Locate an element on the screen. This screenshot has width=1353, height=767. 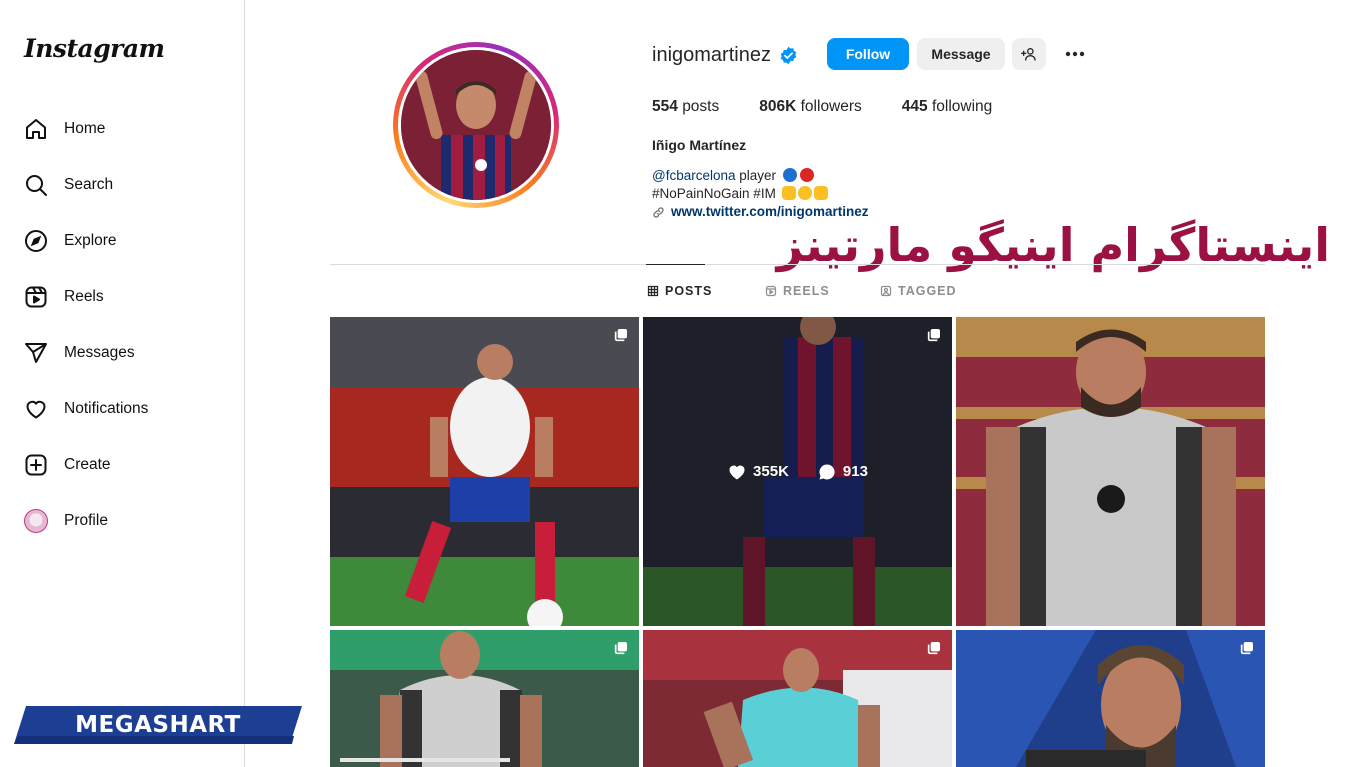
home-icon is located at coordinates (36, 129).